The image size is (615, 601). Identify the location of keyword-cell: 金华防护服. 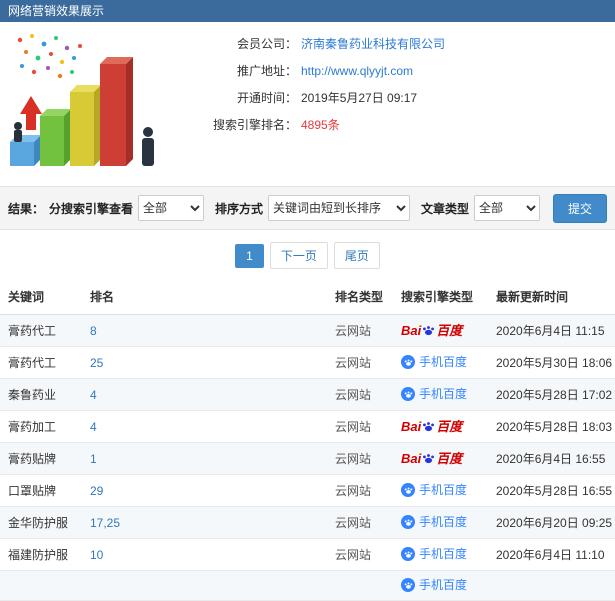
(41, 522).